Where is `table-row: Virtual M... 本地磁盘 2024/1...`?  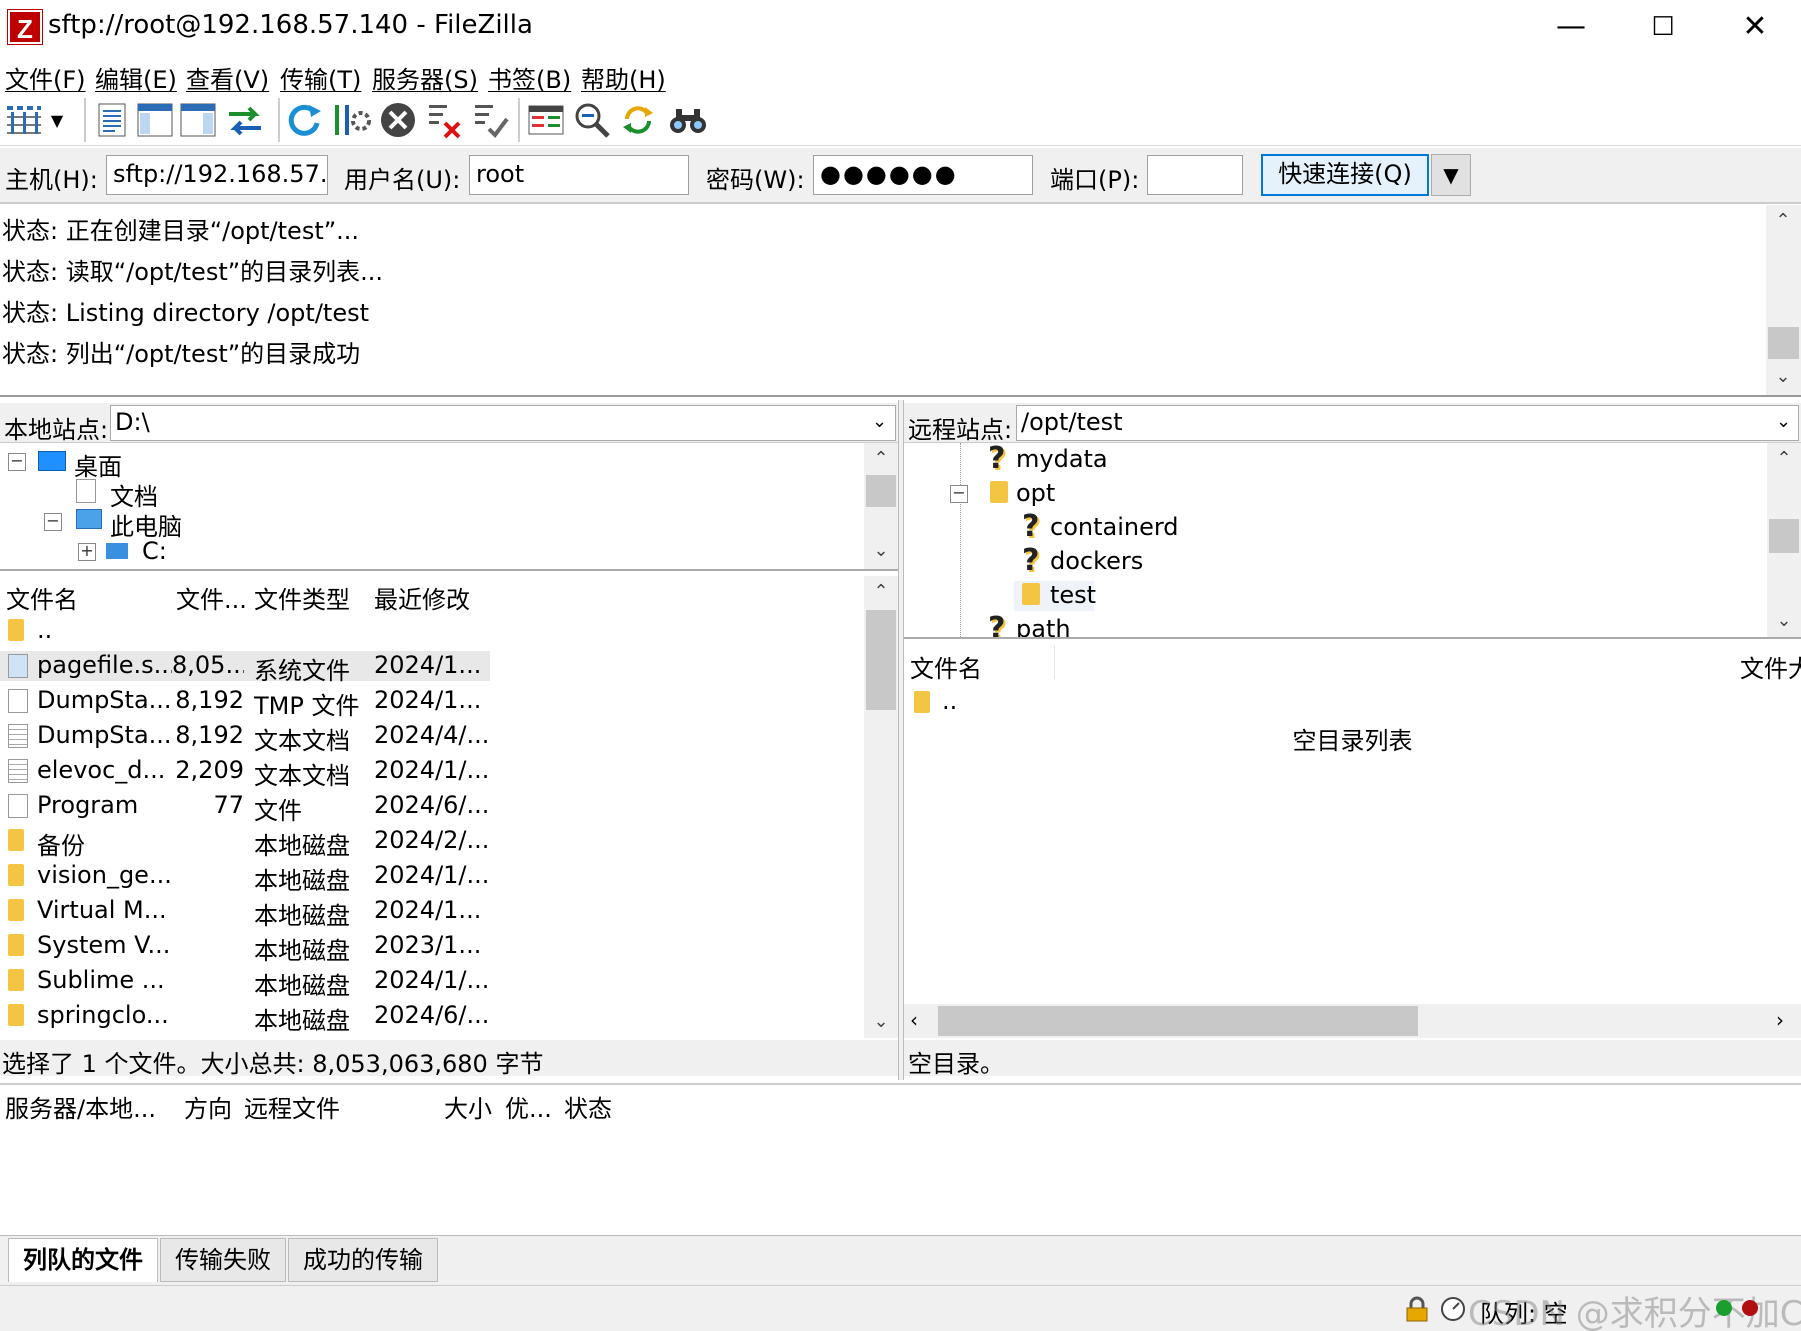 table-row: Virtual M... 本地磁盘 2024/1... is located at coordinates (245, 913).